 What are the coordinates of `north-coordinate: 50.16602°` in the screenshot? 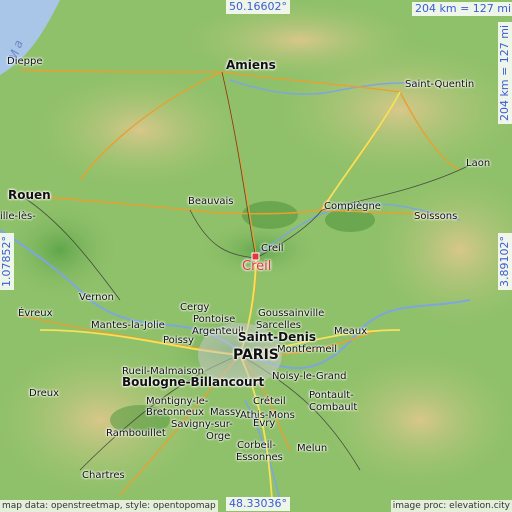 It's located at (258, 7).